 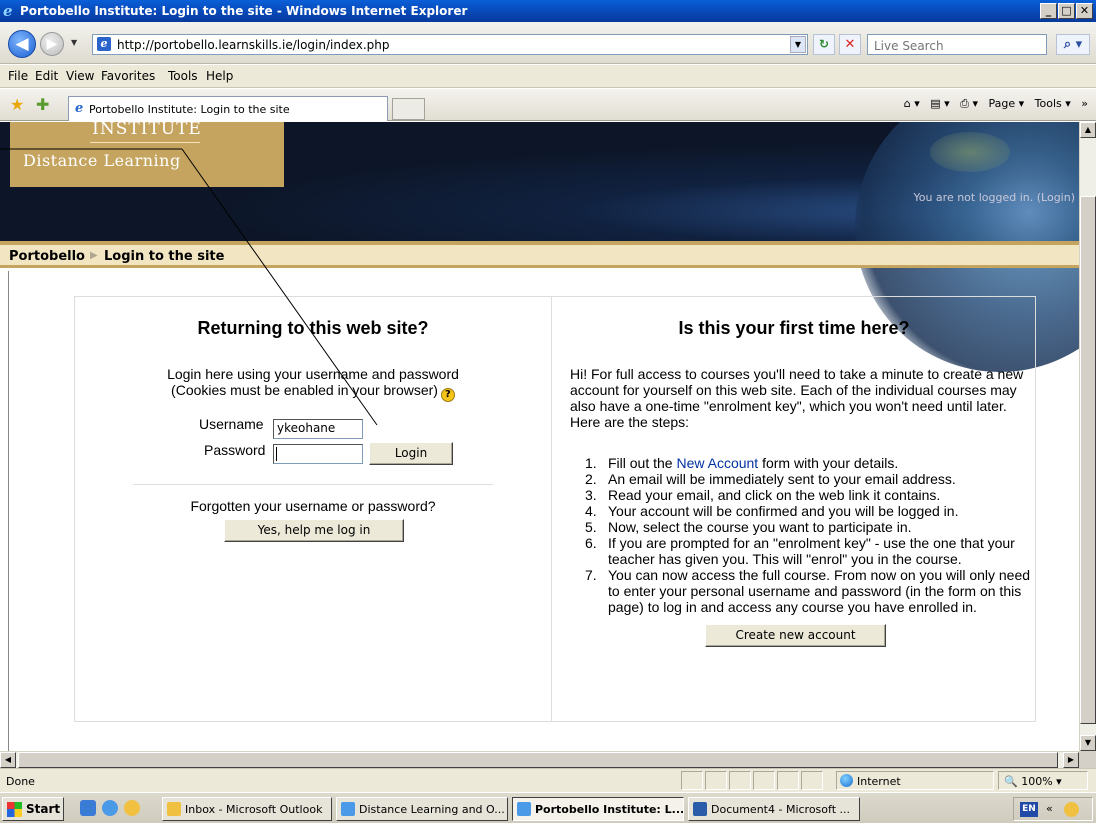 What do you see at coordinates (235, 450) in the screenshot?
I see `password-label: Password` at bounding box center [235, 450].